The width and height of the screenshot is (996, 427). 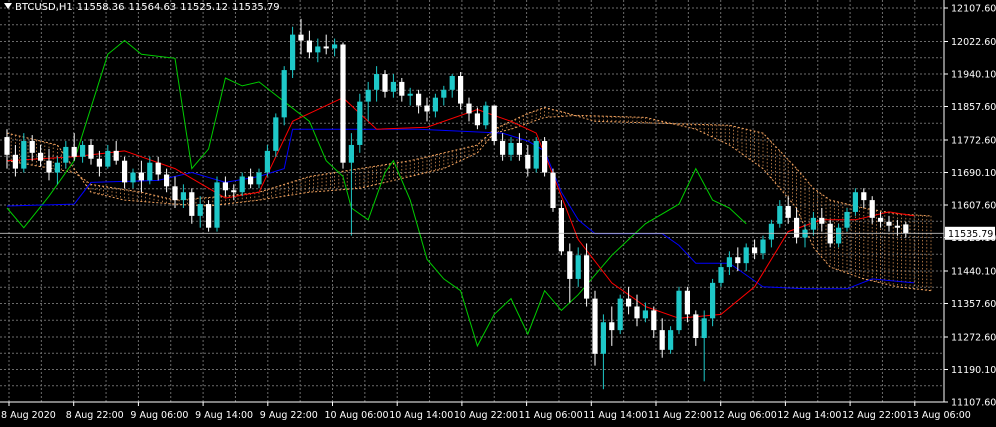 What do you see at coordinates (421, 415) in the screenshot?
I see `x-tick-label: 10 Aug 14:00` at bounding box center [421, 415].